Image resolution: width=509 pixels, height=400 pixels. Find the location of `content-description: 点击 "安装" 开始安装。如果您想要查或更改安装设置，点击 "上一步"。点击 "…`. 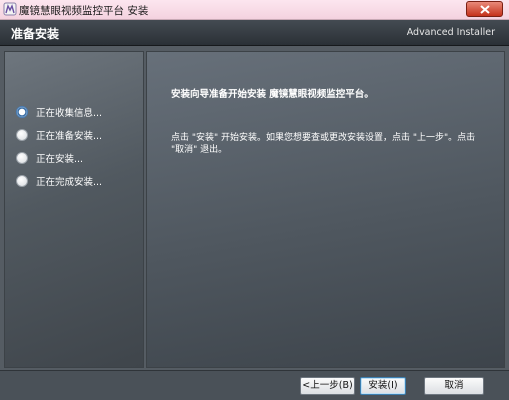

content-description: 点击 "安装" 开始安装。如果您想要查或更改安装设置，点击 "上一步"。点击 "… is located at coordinates (323, 144).